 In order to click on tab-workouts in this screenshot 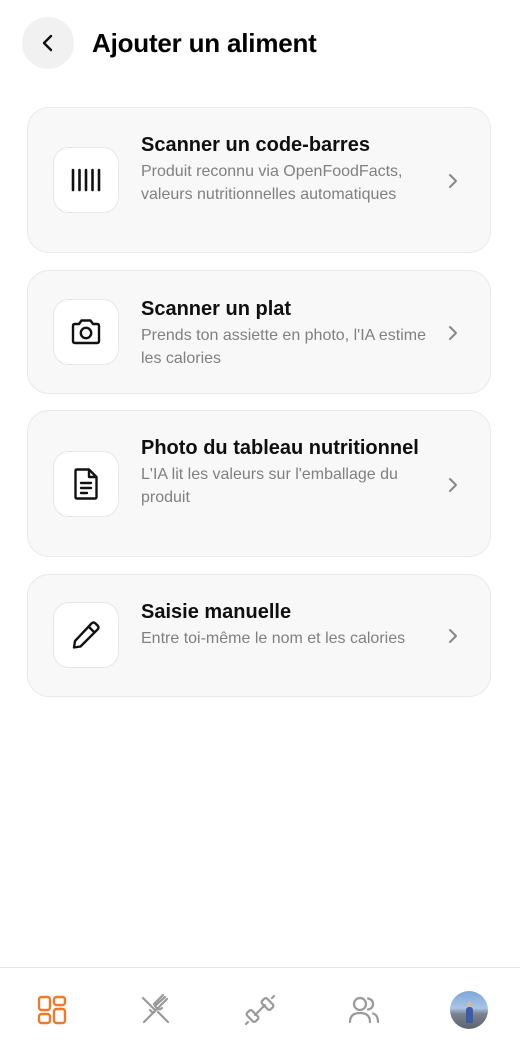, I will do `click(260, 1010)`.